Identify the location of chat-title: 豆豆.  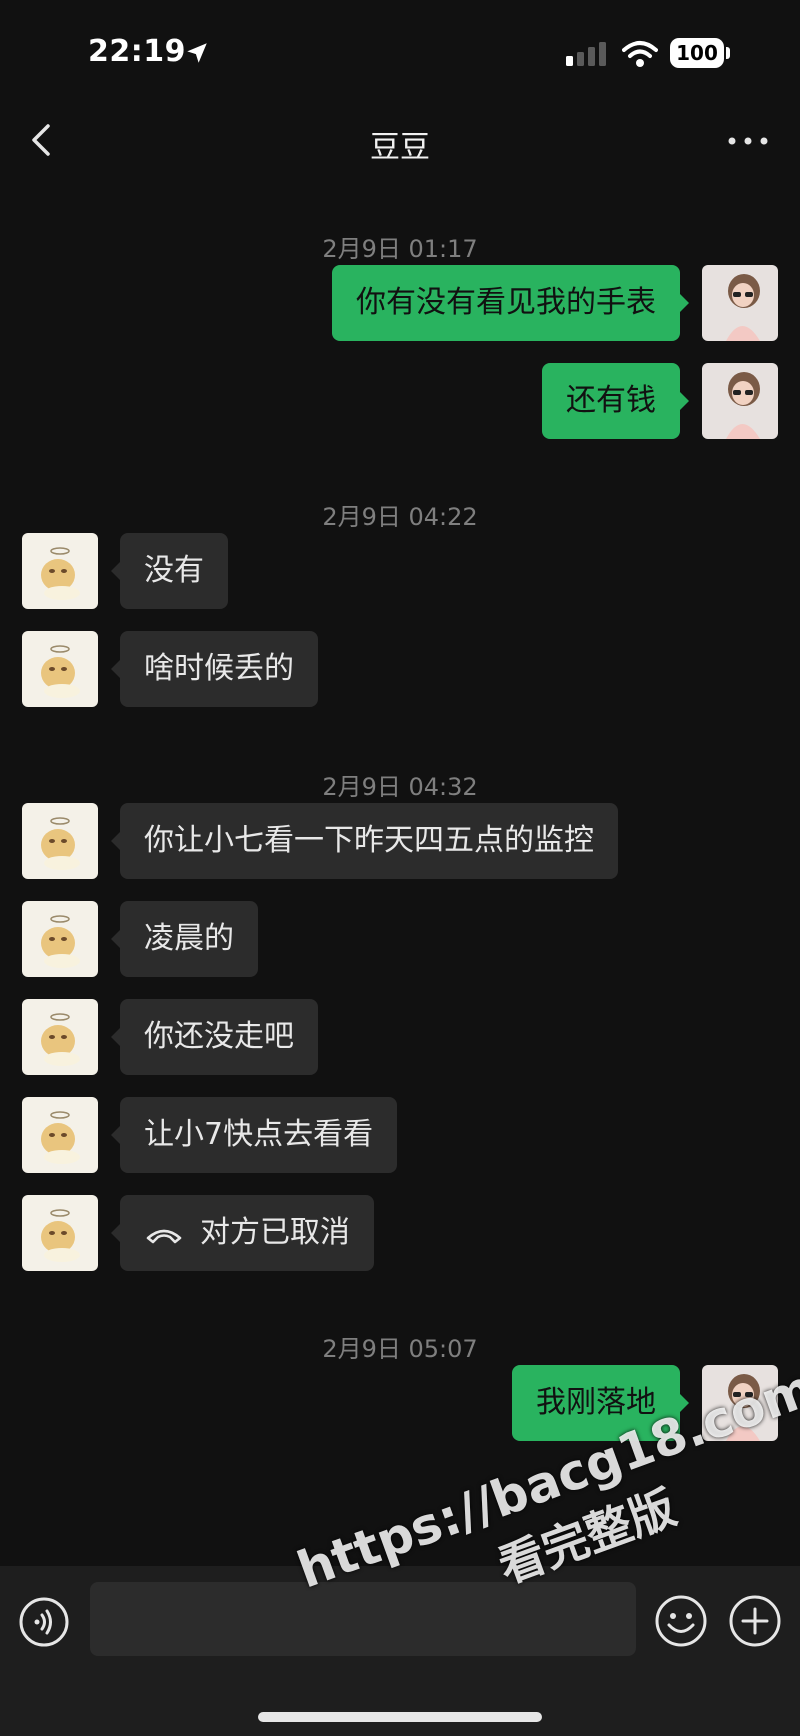
(400, 147).